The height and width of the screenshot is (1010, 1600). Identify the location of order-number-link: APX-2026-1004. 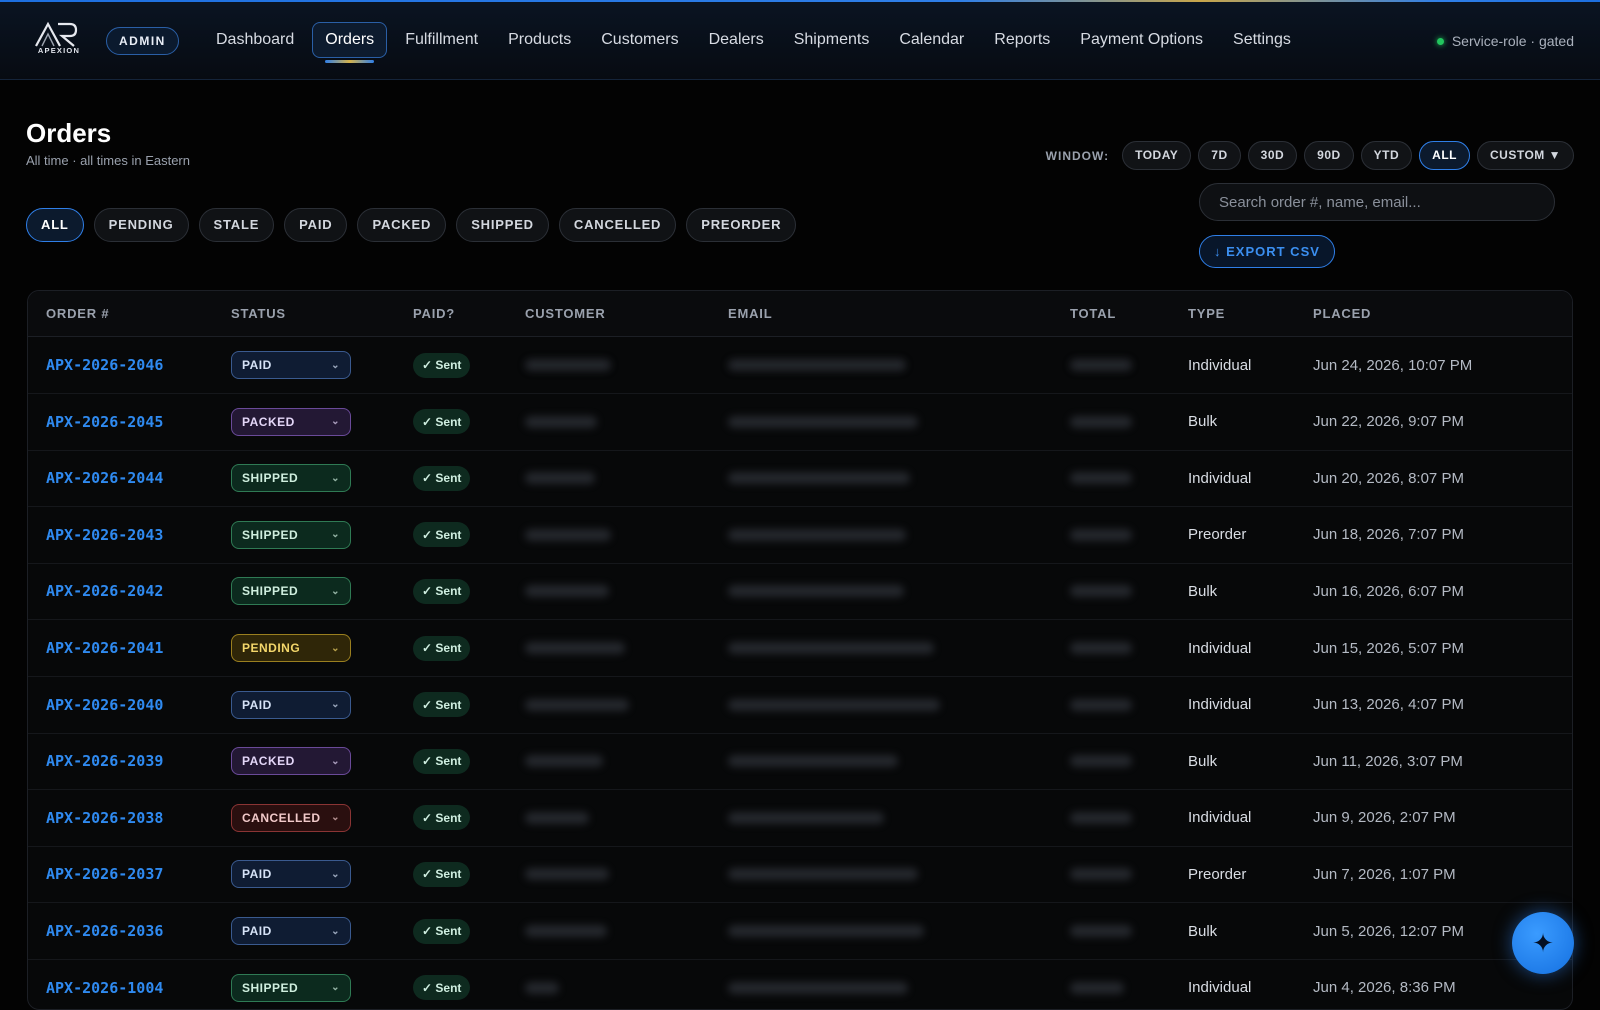
(104, 988).